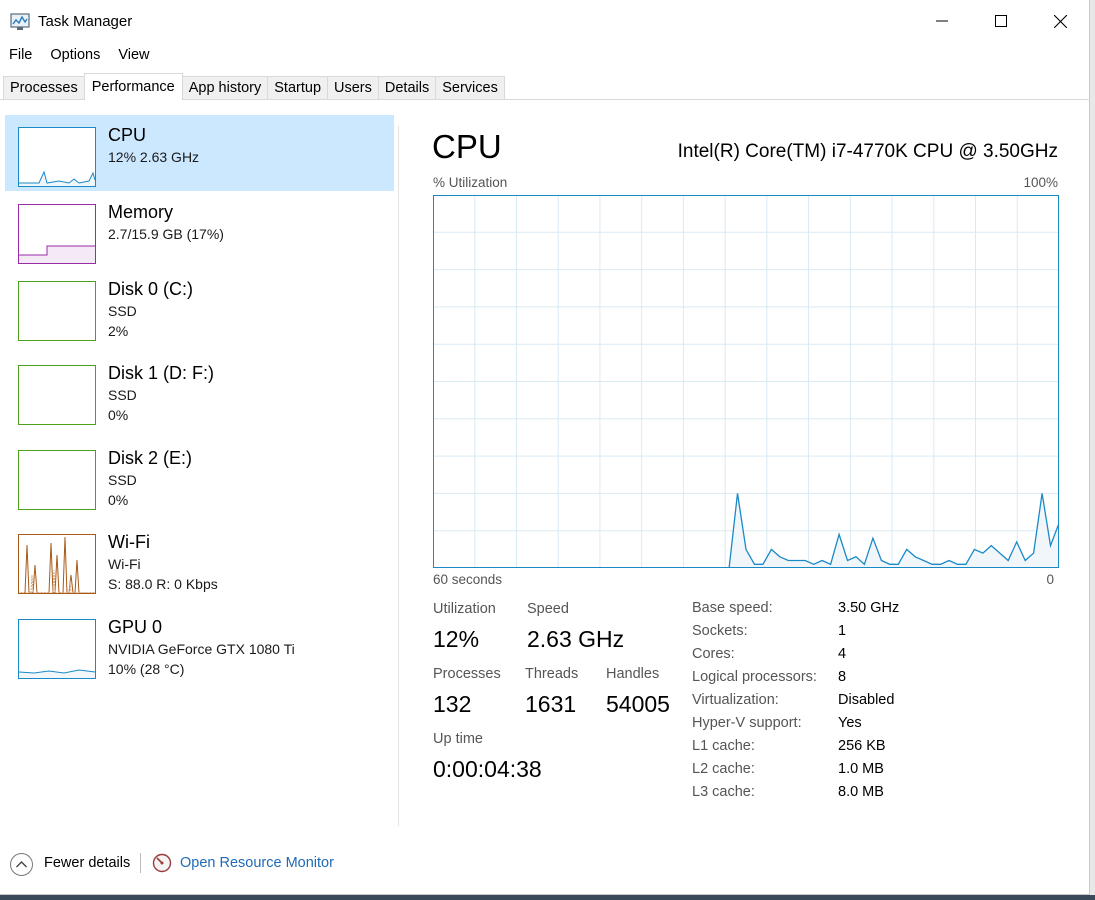  What do you see at coordinates (735, 700) in the screenshot?
I see `spec-key: Virtualization:` at bounding box center [735, 700].